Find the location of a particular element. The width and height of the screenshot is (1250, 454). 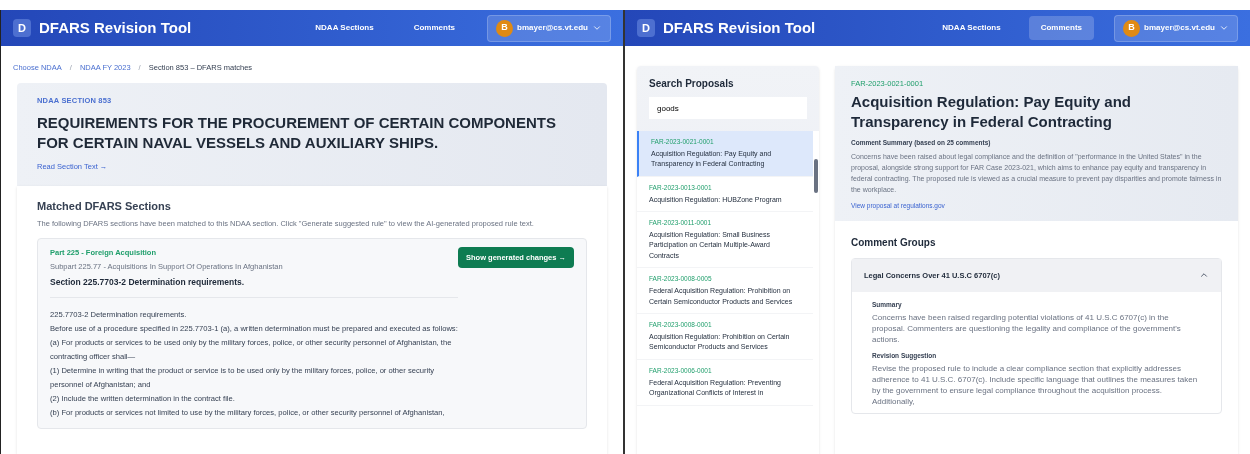

search-field: goods is located at coordinates (728, 108).